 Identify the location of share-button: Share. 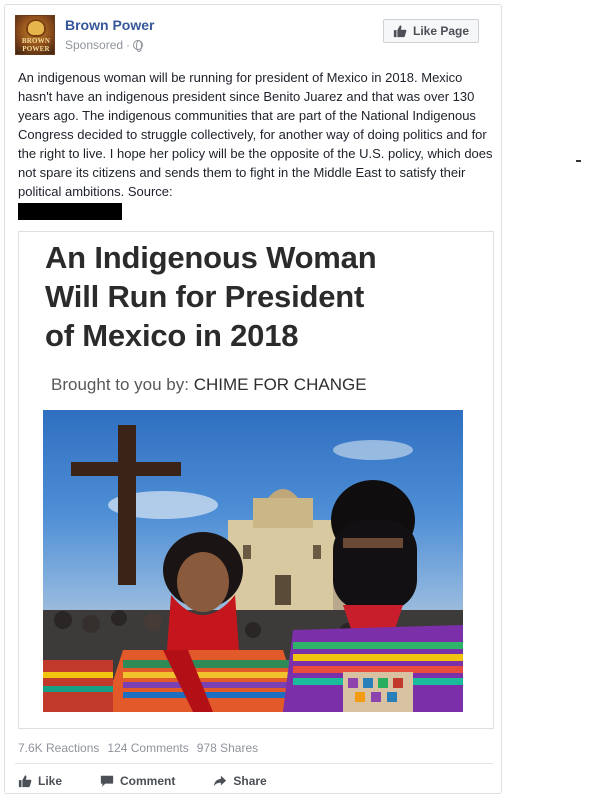
(240, 781).